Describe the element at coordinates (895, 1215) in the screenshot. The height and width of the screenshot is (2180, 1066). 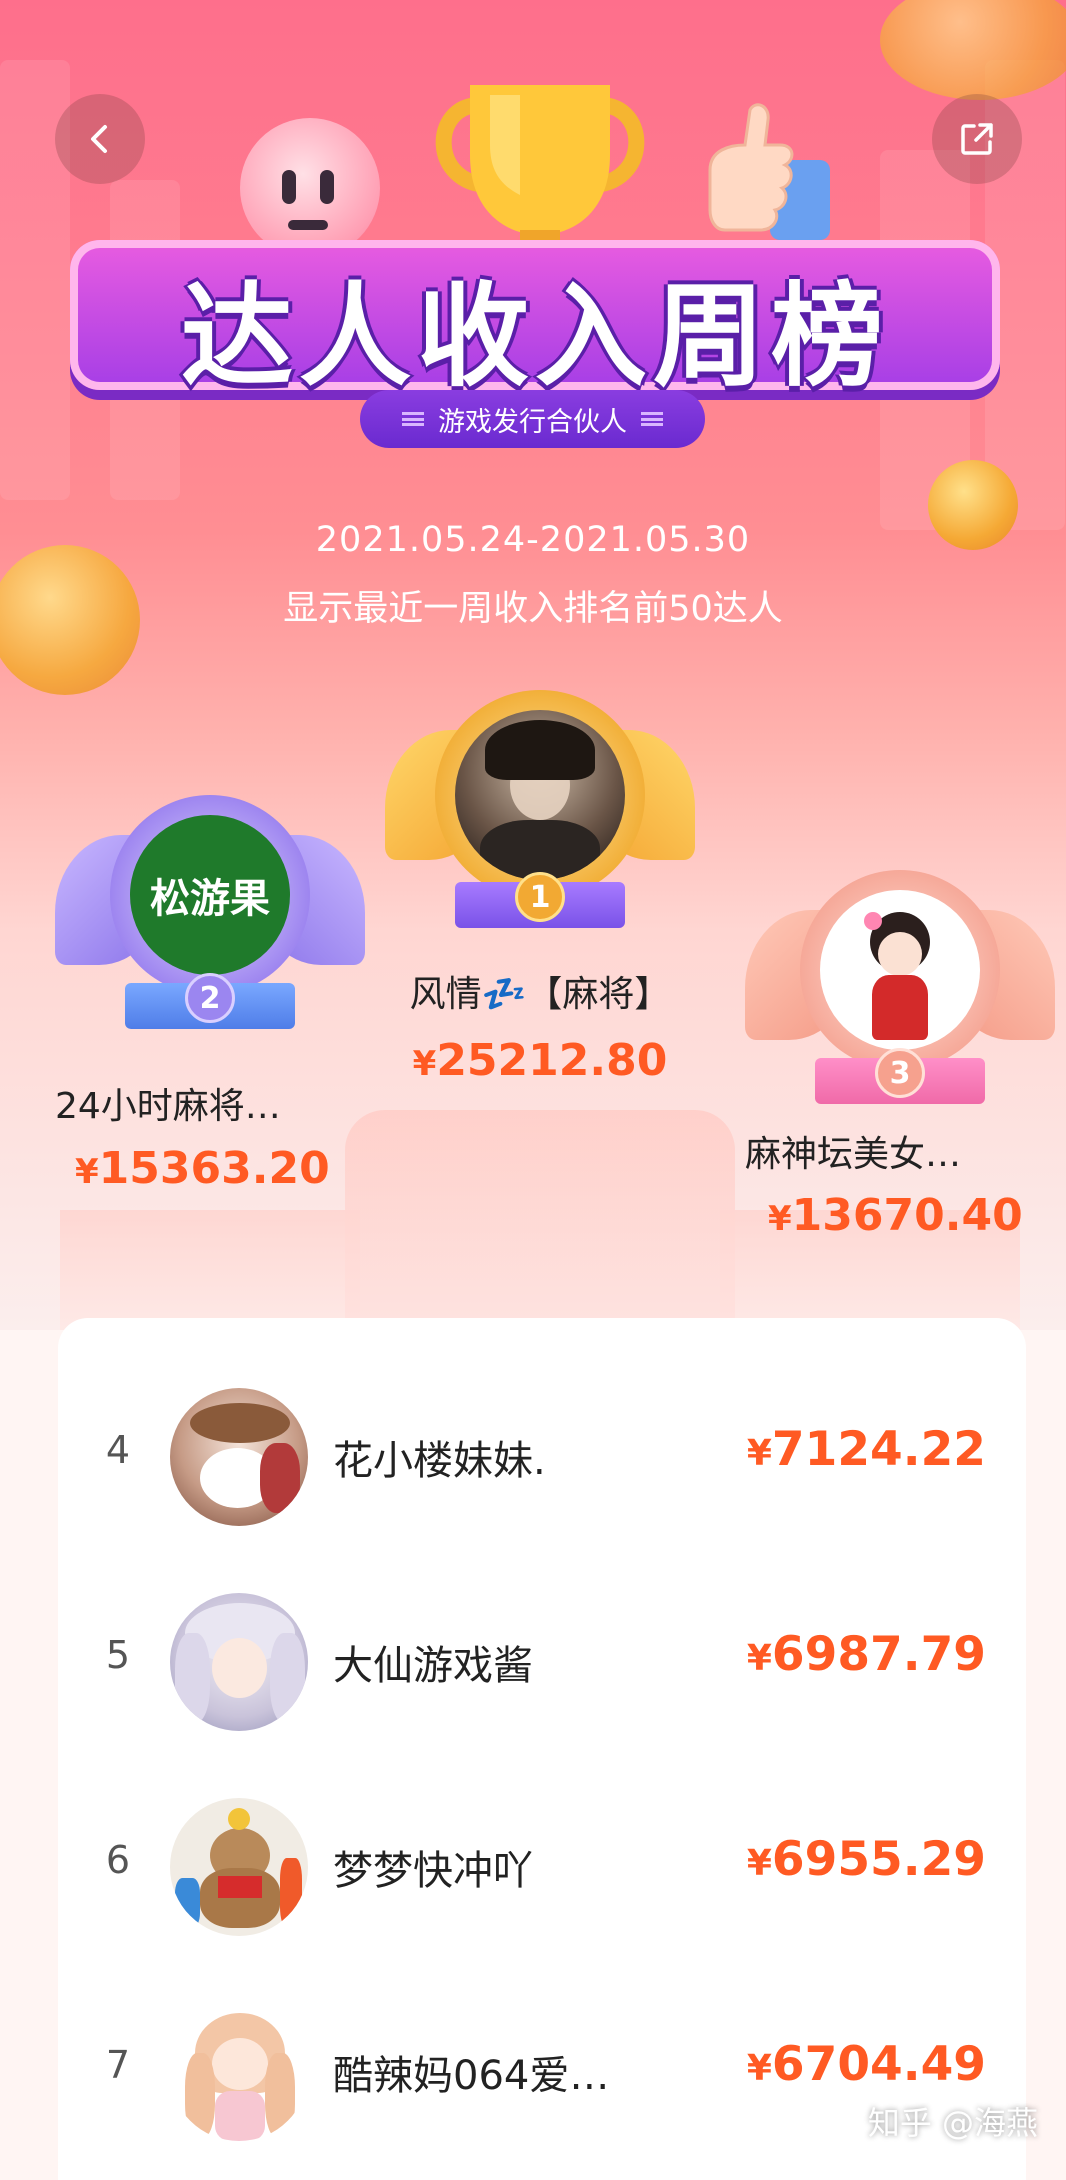
I see `podium-amount-3: ¥13670.40` at that location.